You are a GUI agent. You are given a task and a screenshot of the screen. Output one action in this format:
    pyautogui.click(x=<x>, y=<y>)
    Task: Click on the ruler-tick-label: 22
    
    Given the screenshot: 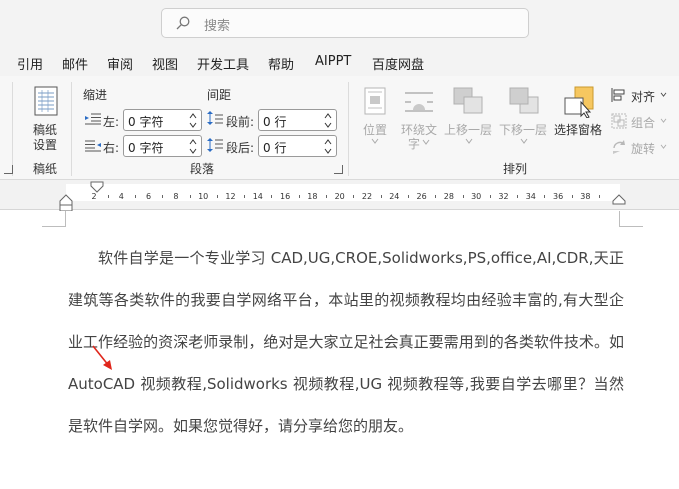 What is the action you would take?
    pyautogui.click(x=367, y=196)
    